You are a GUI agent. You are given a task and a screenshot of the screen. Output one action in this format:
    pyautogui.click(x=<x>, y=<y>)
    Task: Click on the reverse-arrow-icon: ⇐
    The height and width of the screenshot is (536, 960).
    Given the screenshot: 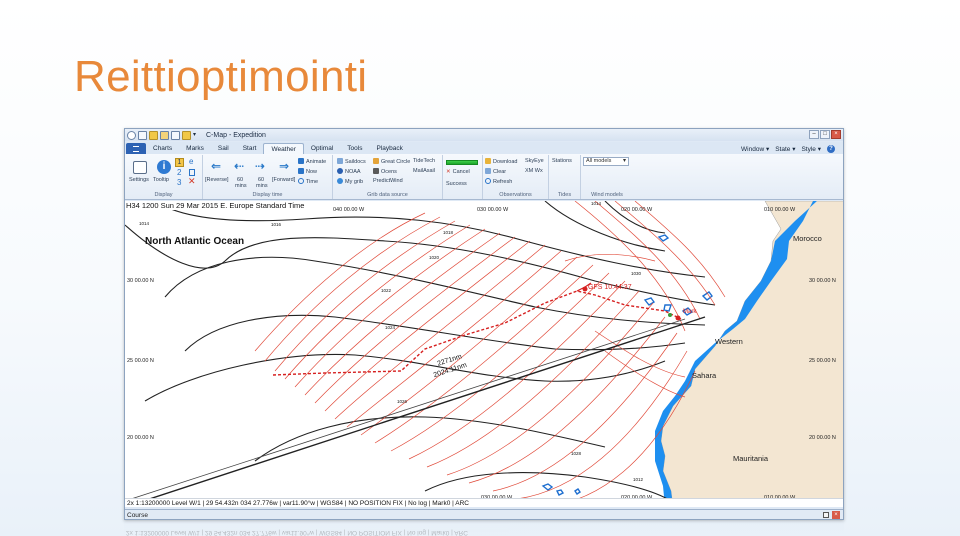 What is the action you would take?
    pyautogui.click(x=216, y=166)
    